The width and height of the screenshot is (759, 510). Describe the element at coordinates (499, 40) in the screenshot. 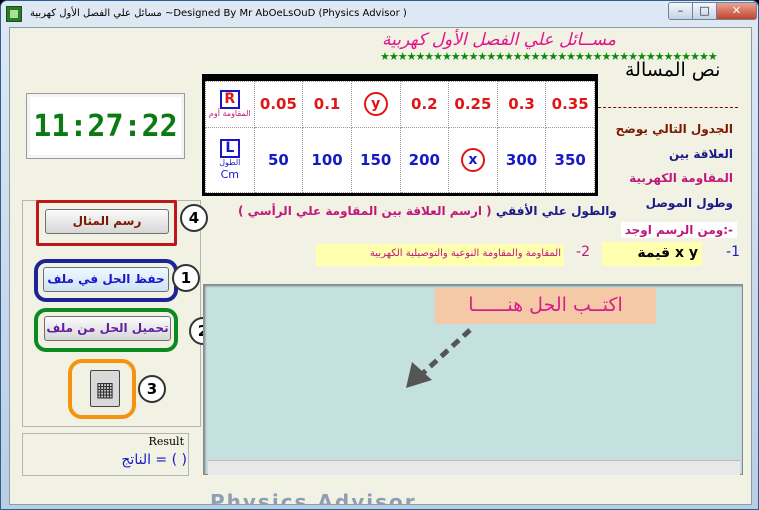

I see `page-heading: مســائل علي الفصل الأول كهربية` at that location.